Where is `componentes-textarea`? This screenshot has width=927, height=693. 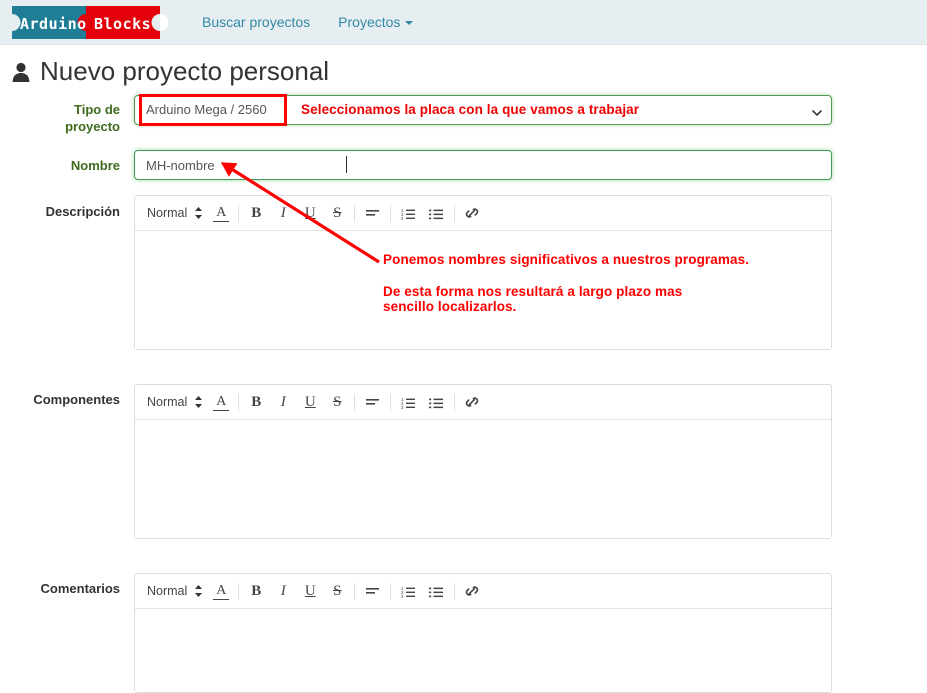 componentes-textarea is located at coordinates (483, 479).